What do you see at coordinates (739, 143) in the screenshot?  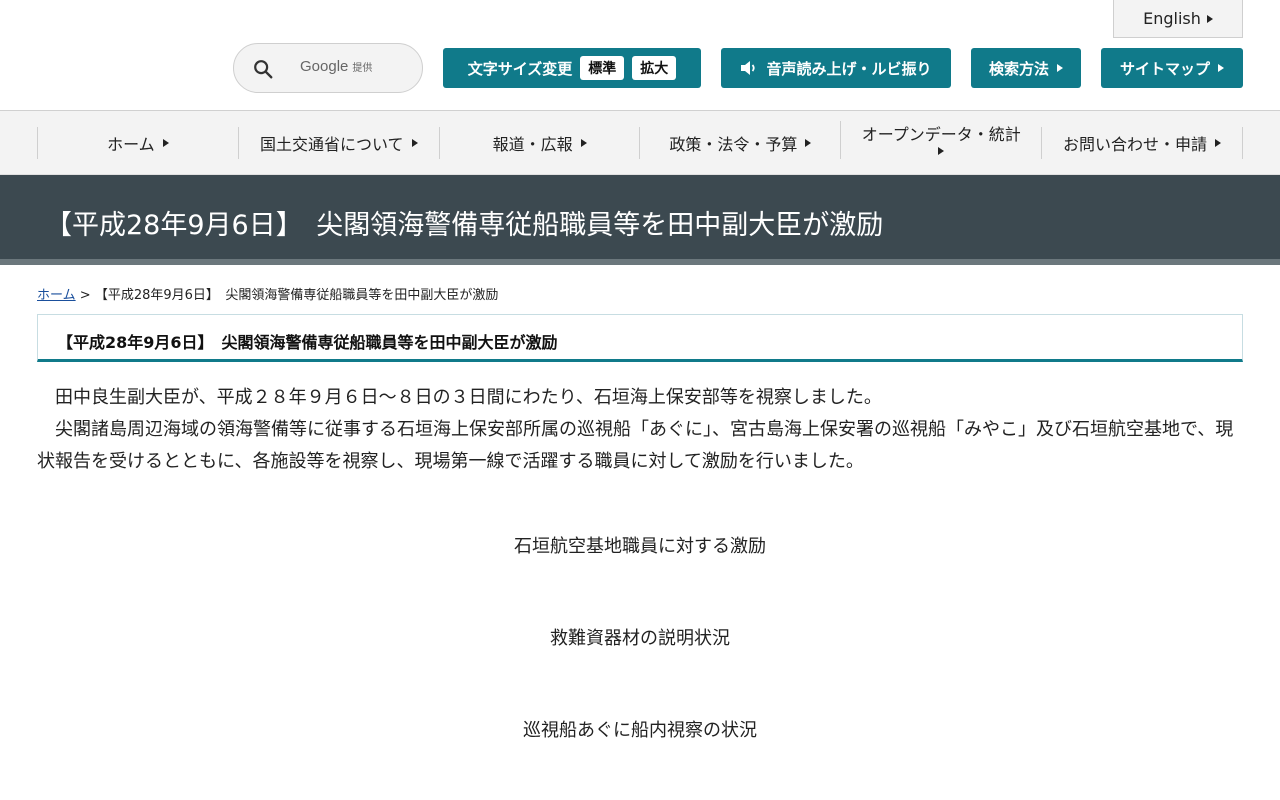 I see `nav-item-policy: 政策・法令・予算` at bounding box center [739, 143].